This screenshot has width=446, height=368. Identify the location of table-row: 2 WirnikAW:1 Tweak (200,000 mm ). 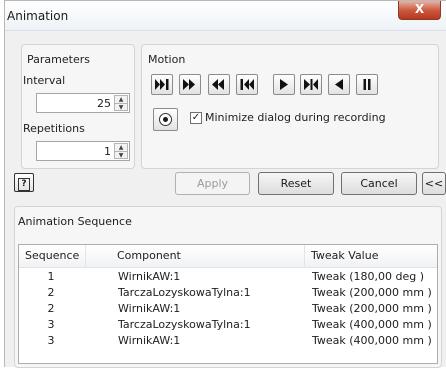
(228, 308).